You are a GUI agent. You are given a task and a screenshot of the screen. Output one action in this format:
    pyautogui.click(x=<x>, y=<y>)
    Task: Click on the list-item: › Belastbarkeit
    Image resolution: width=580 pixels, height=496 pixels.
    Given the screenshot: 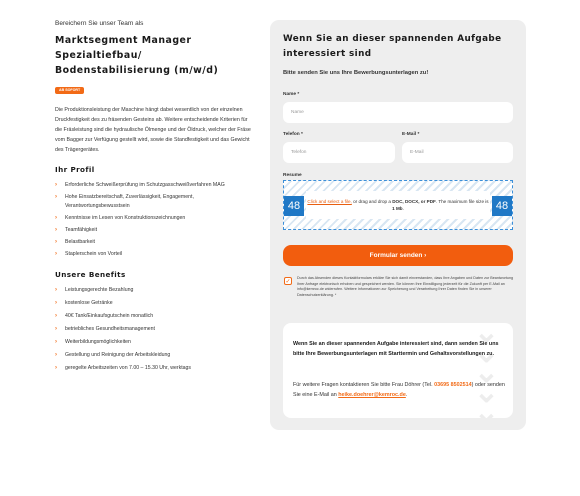 What is the action you would take?
    pyautogui.click(x=75, y=242)
    